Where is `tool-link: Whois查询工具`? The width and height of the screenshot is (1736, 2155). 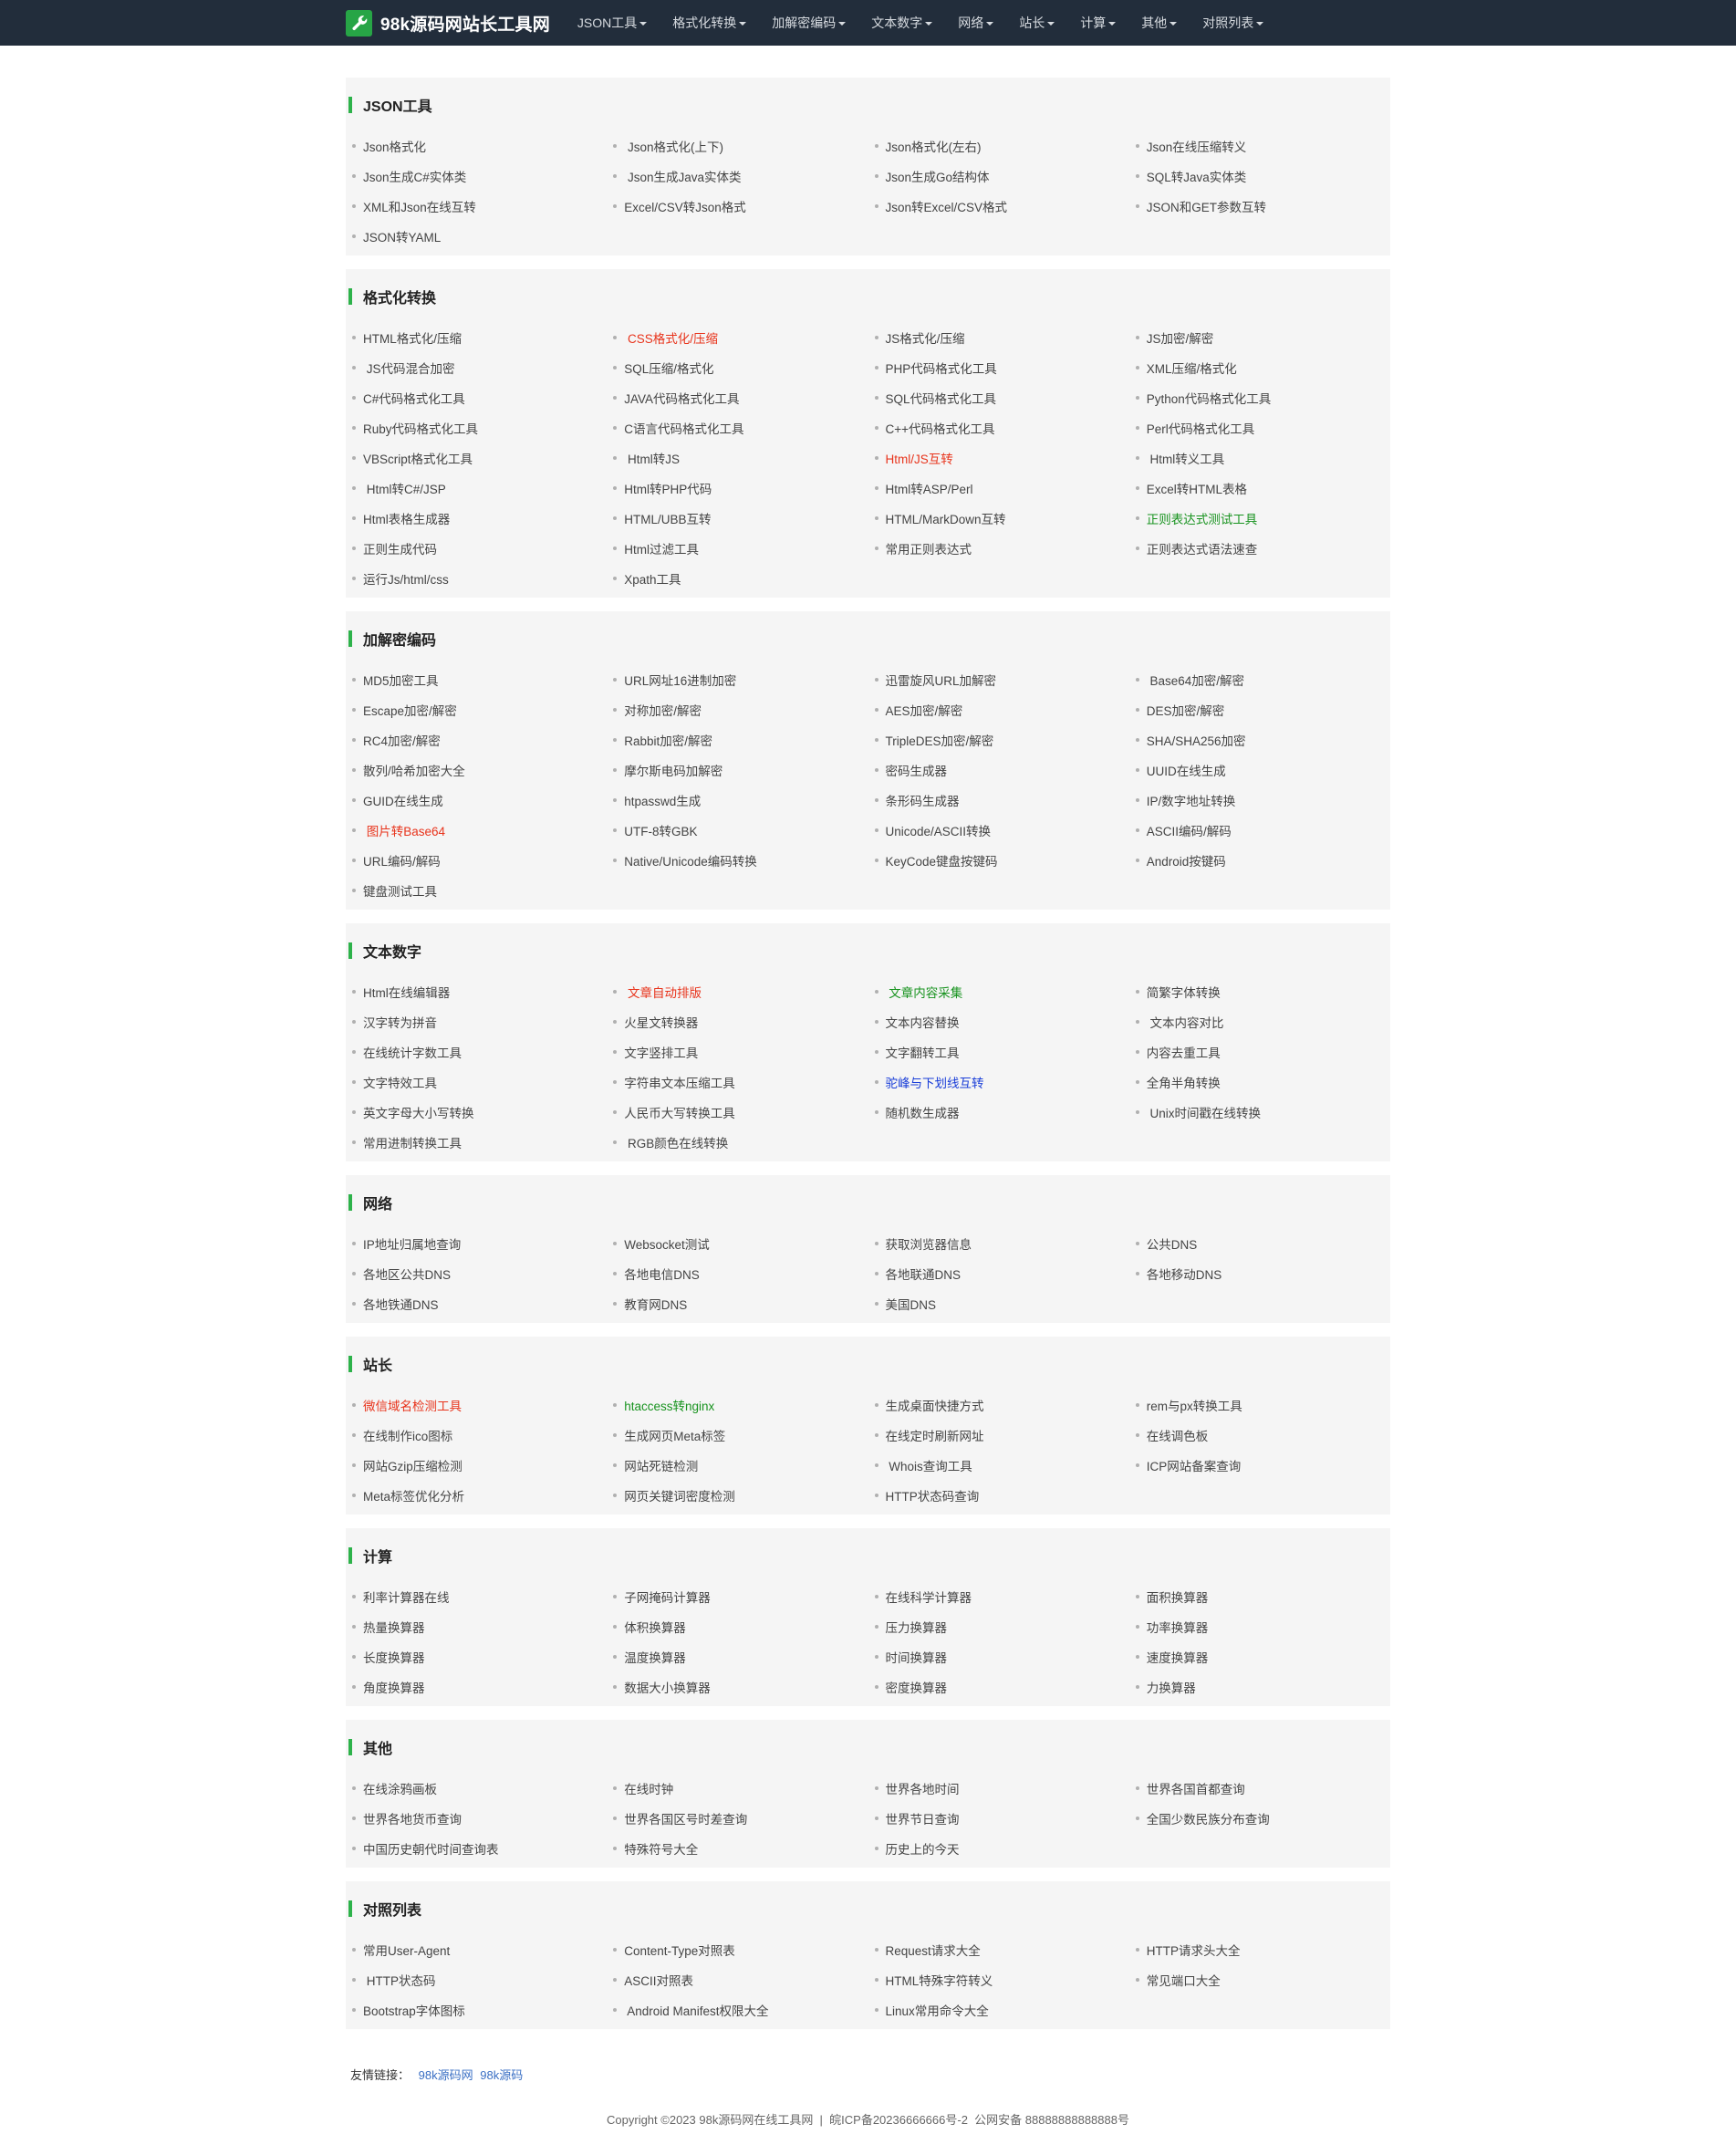
tool-link: Whois查询工具 is located at coordinates (998, 1465).